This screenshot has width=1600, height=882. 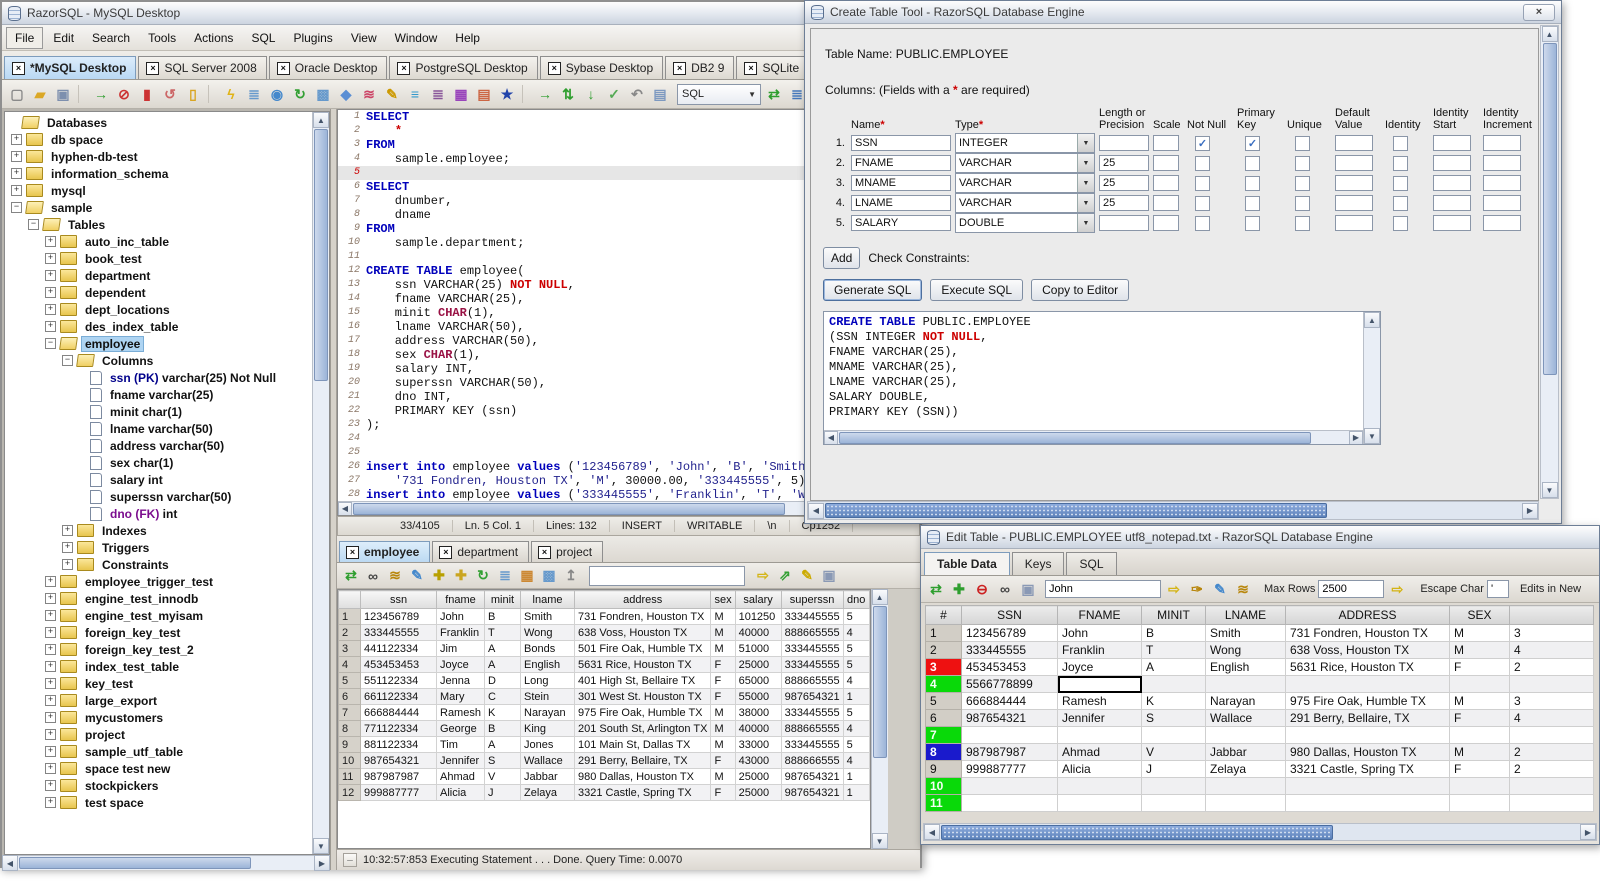 What do you see at coordinates (569, 508) in the screenshot?
I see `editor-hscroll-thumb` at bounding box center [569, 508].